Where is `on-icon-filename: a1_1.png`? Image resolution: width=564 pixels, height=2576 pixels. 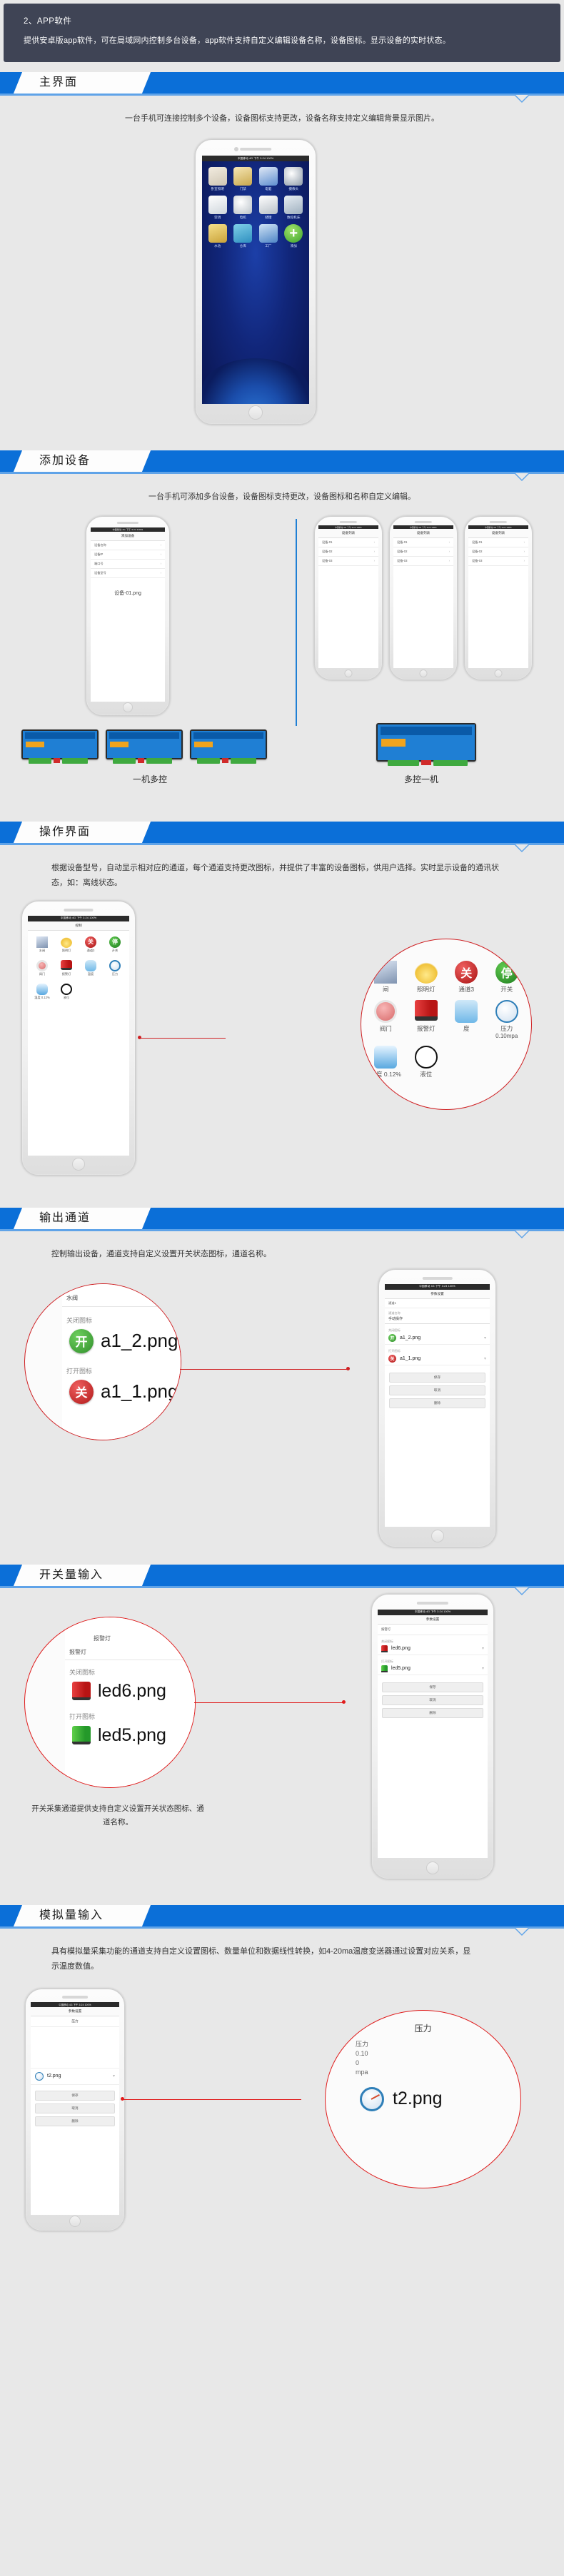
on-icon-filename: a1_1.png is located at coordinates (140, 1391).